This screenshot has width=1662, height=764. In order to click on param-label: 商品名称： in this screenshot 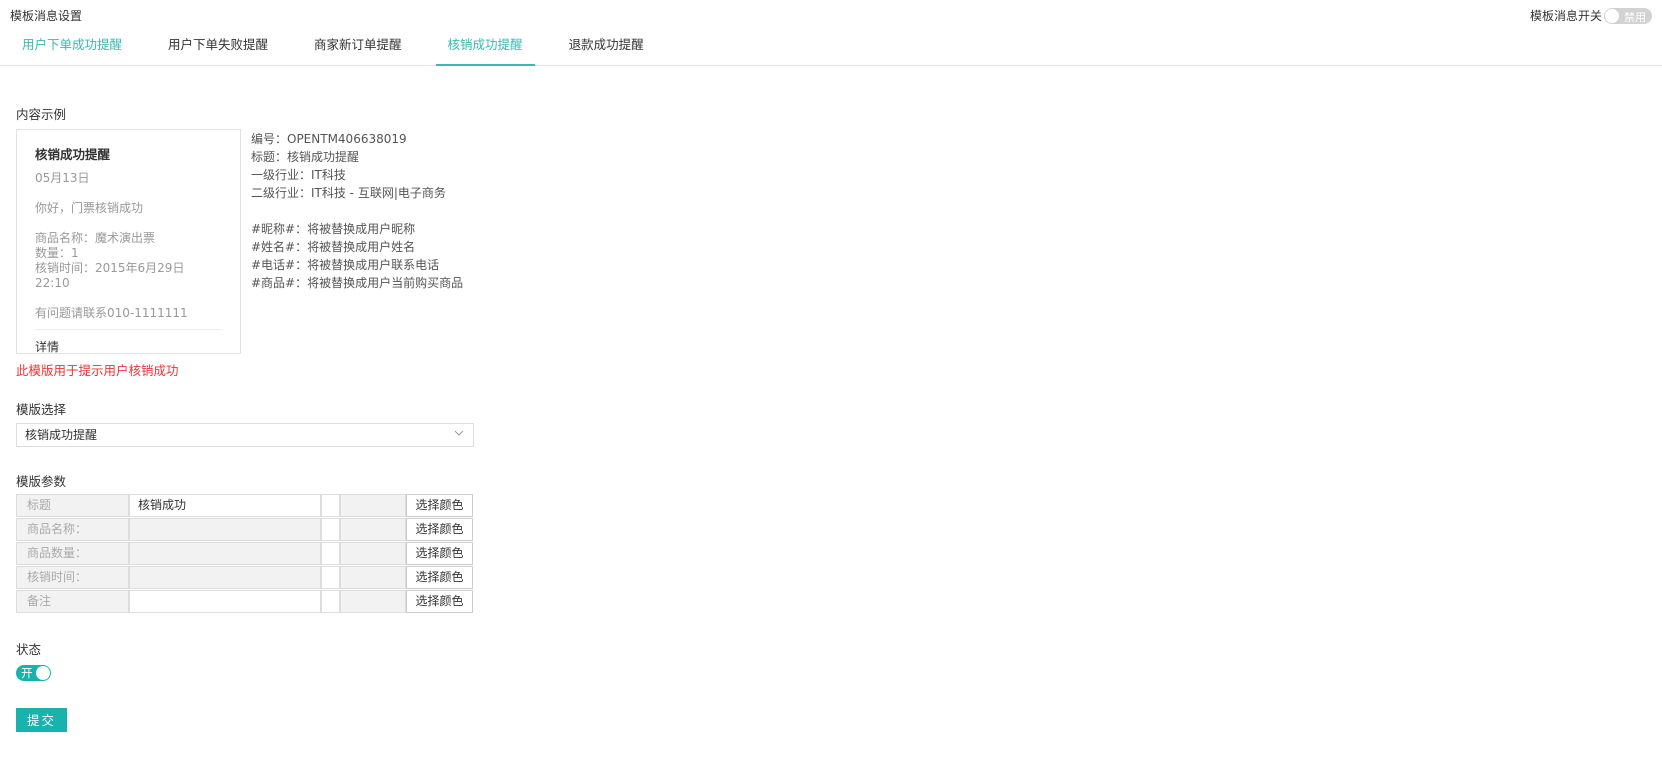, I will do `click(72, 529)`.